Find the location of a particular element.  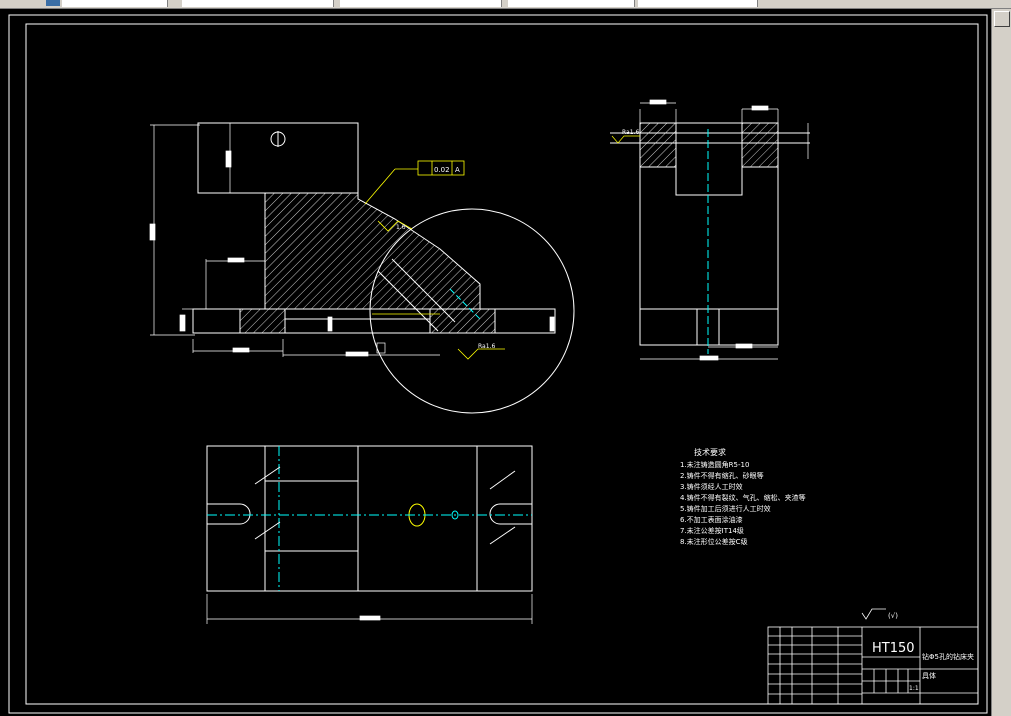

datum-label: A is located at coordinates (457, 170).